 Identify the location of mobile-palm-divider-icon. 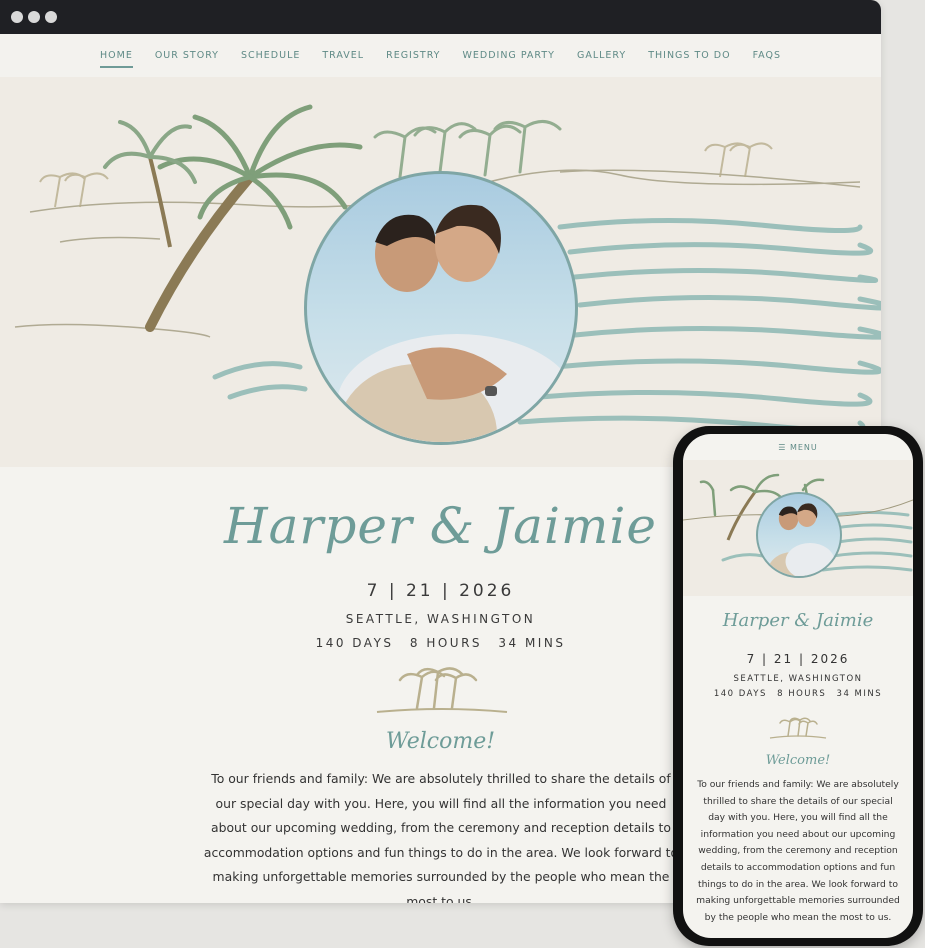
(798, 728).